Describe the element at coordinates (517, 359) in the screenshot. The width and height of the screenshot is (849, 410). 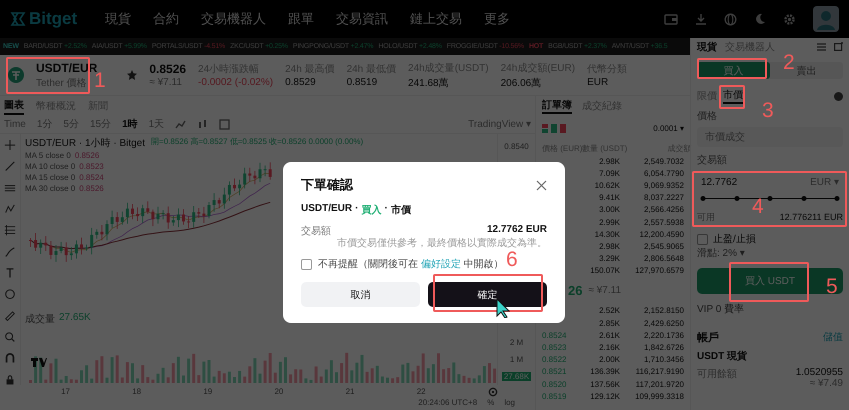
I see `volume-tick: 1 M` at that location.